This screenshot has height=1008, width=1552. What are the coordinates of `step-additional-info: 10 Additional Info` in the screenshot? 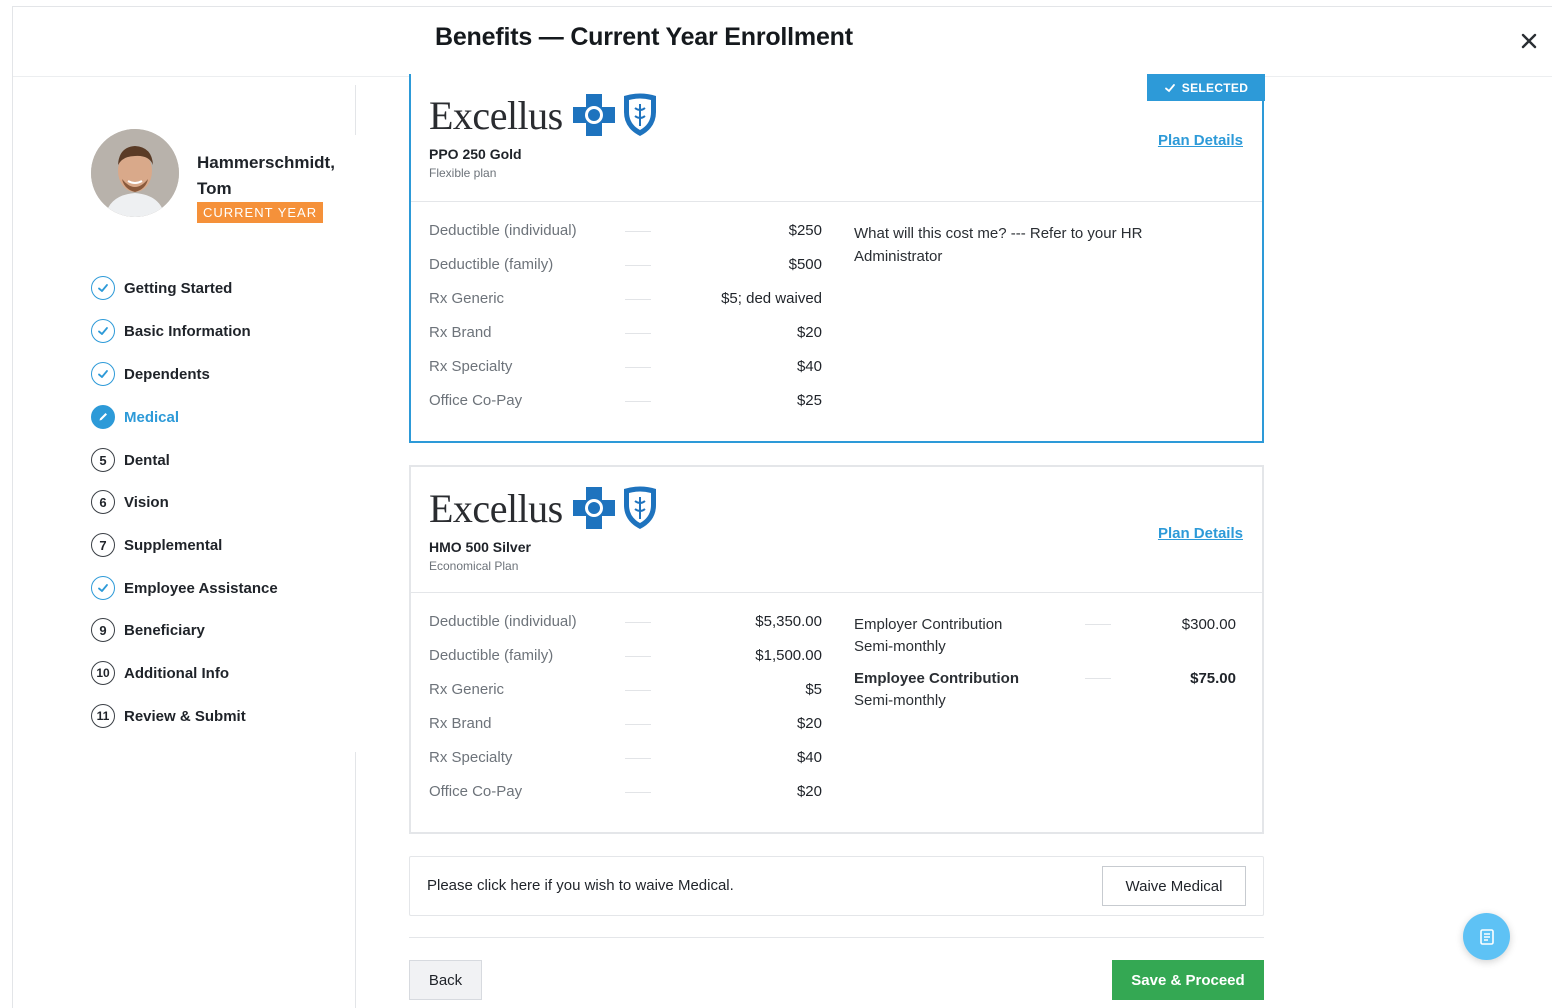 It's located at (160, 673).